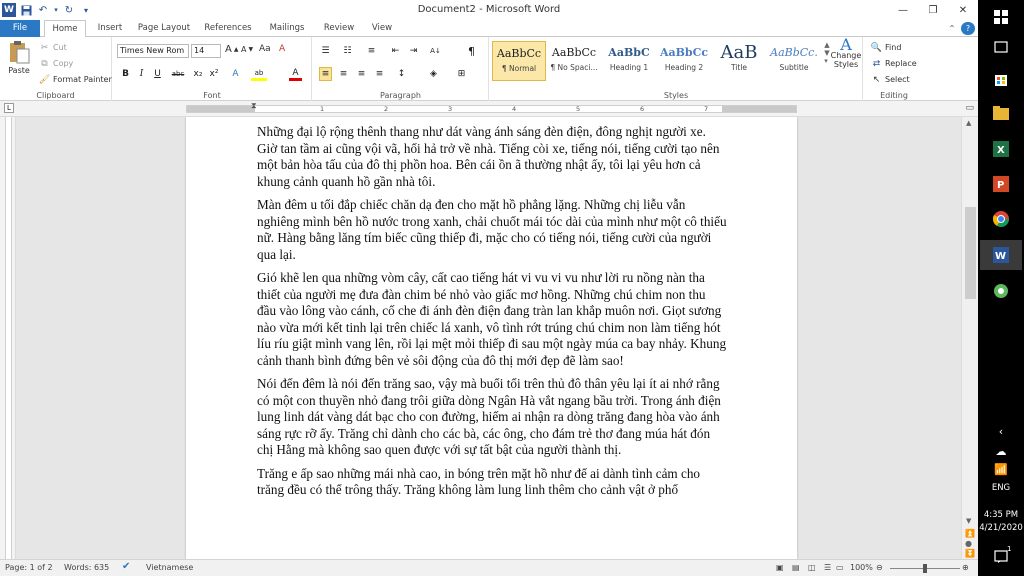  What do you see at coordinates (339, 28) in the screenshot?
I see `tab-review: Review` at bounding box center [339, 28].